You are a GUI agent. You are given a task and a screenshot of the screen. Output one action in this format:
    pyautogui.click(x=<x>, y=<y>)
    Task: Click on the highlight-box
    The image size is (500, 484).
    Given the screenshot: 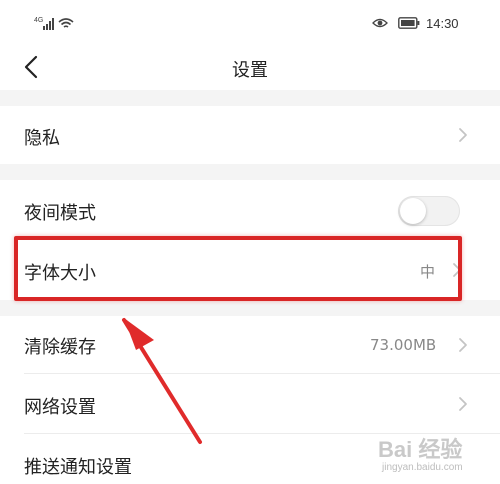 What is the action you would take?
    pyautogui.click(x=238, y=268)
    